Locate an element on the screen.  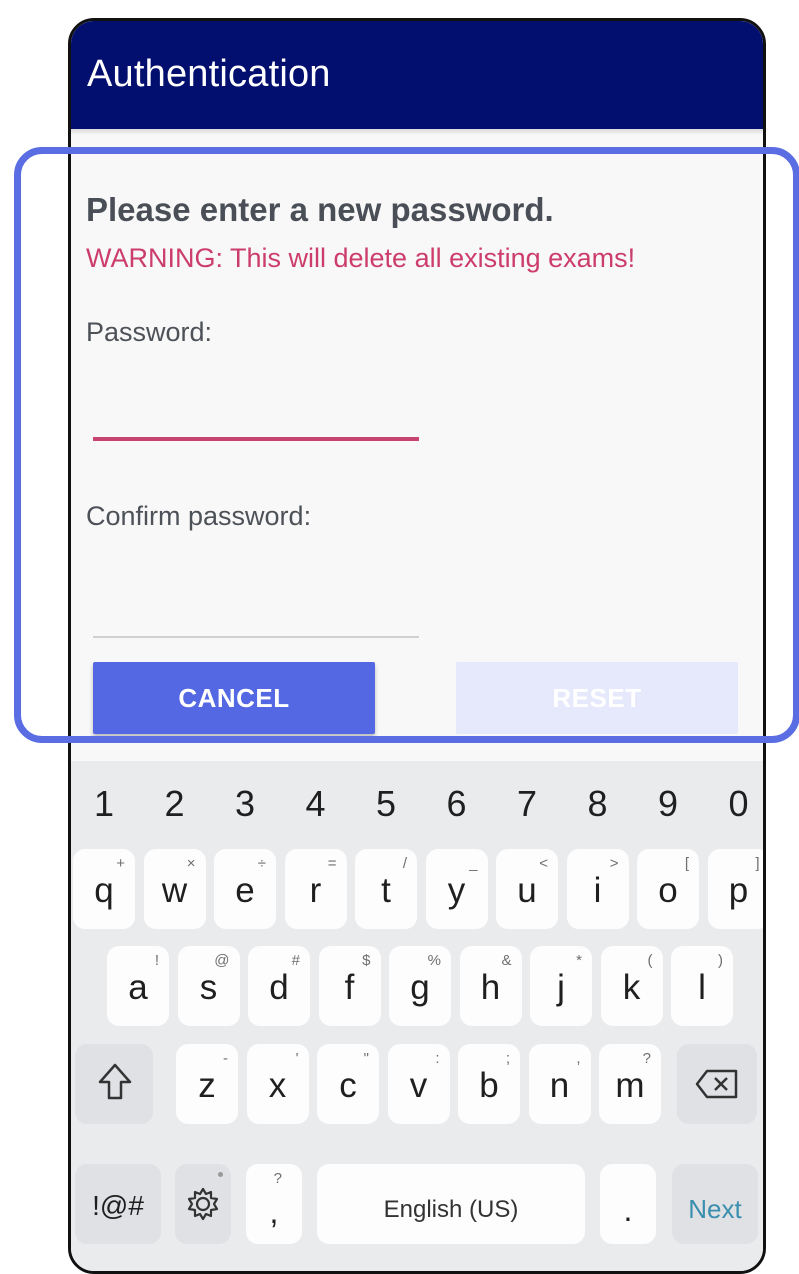
symbols-key: !@# is located at coordinates (118, 1204).